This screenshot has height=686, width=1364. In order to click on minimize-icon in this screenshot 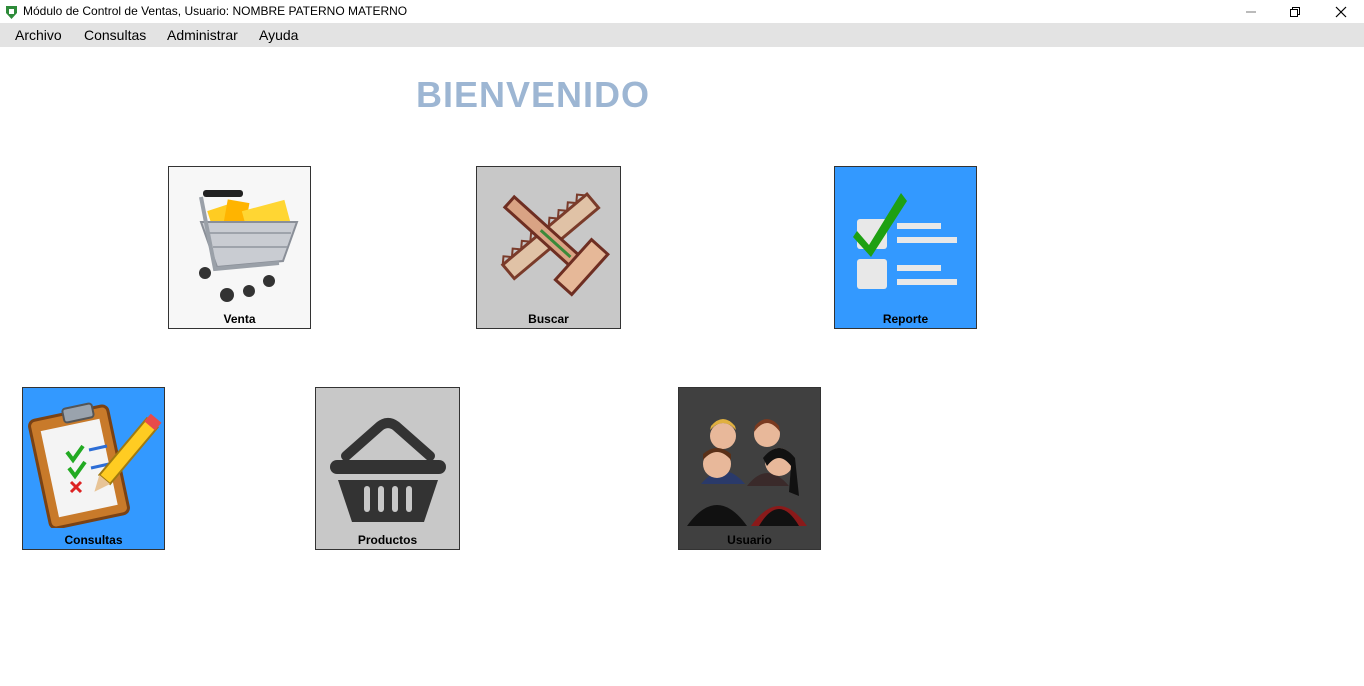, I will do `click(1251, 12)`.